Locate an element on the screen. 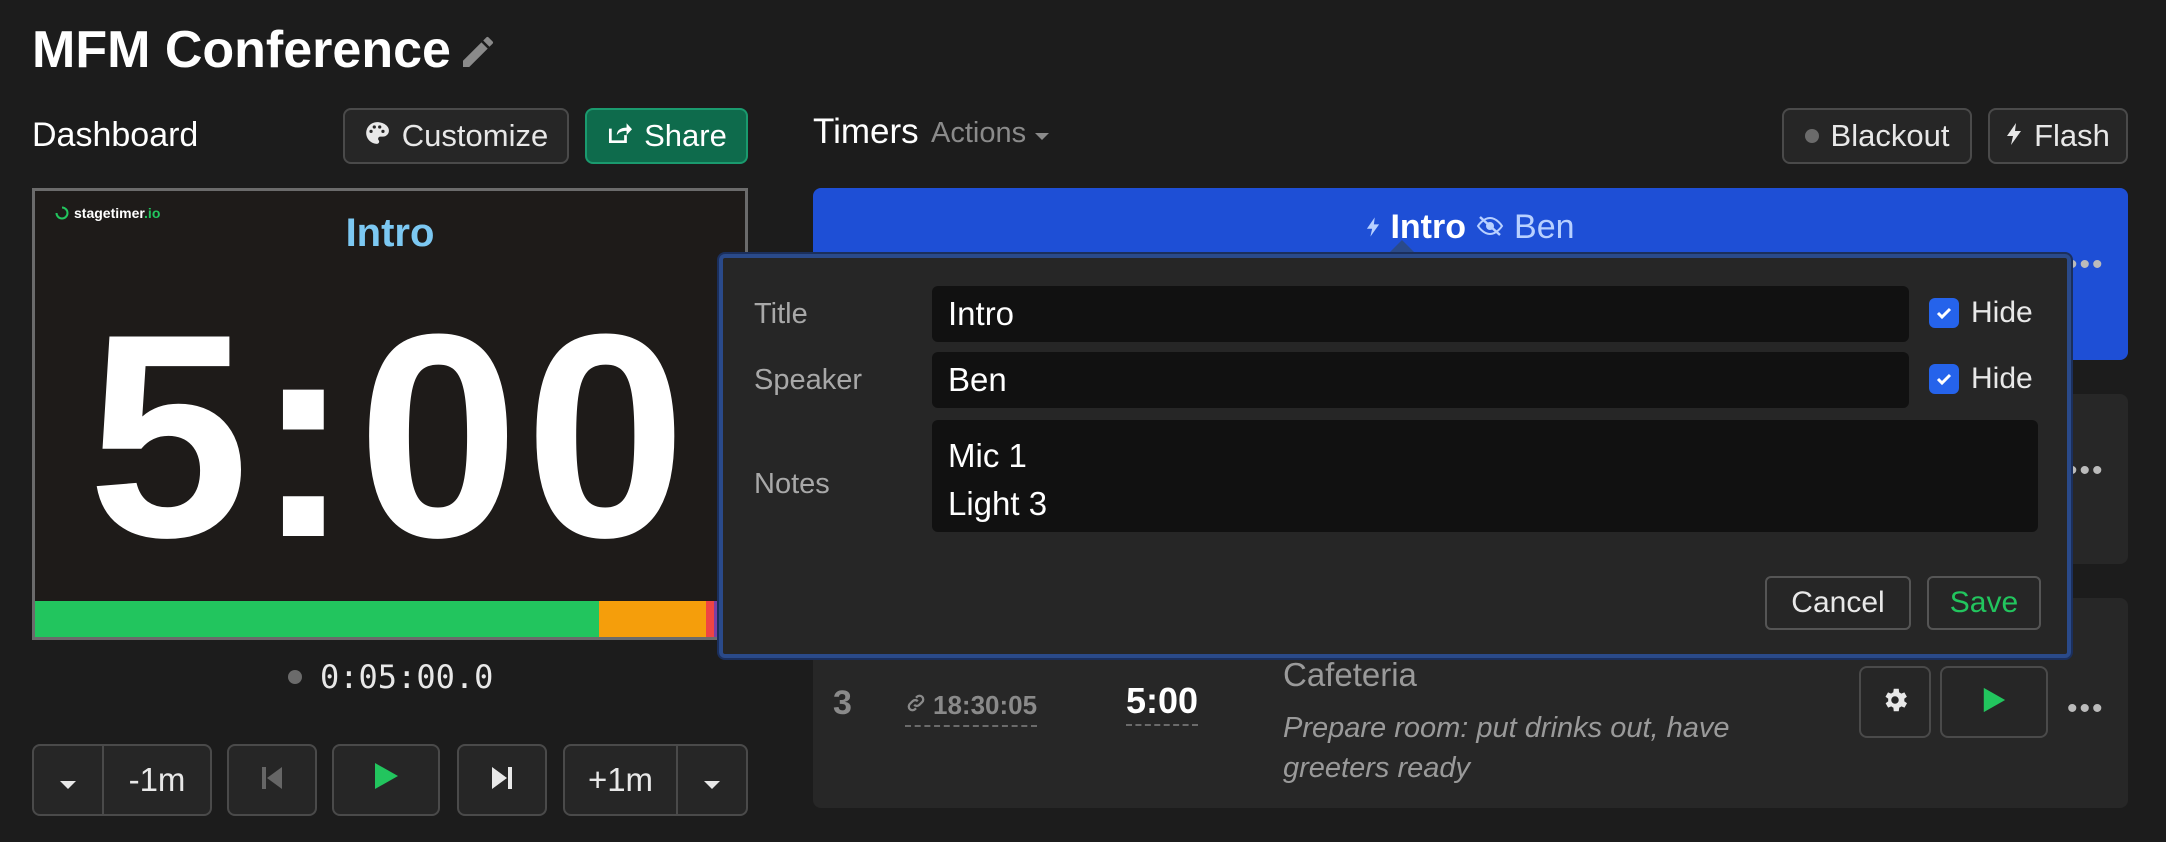 The height and width of the screenshot is (842, 2166). palette-icon is located at coordinates (377, 136).